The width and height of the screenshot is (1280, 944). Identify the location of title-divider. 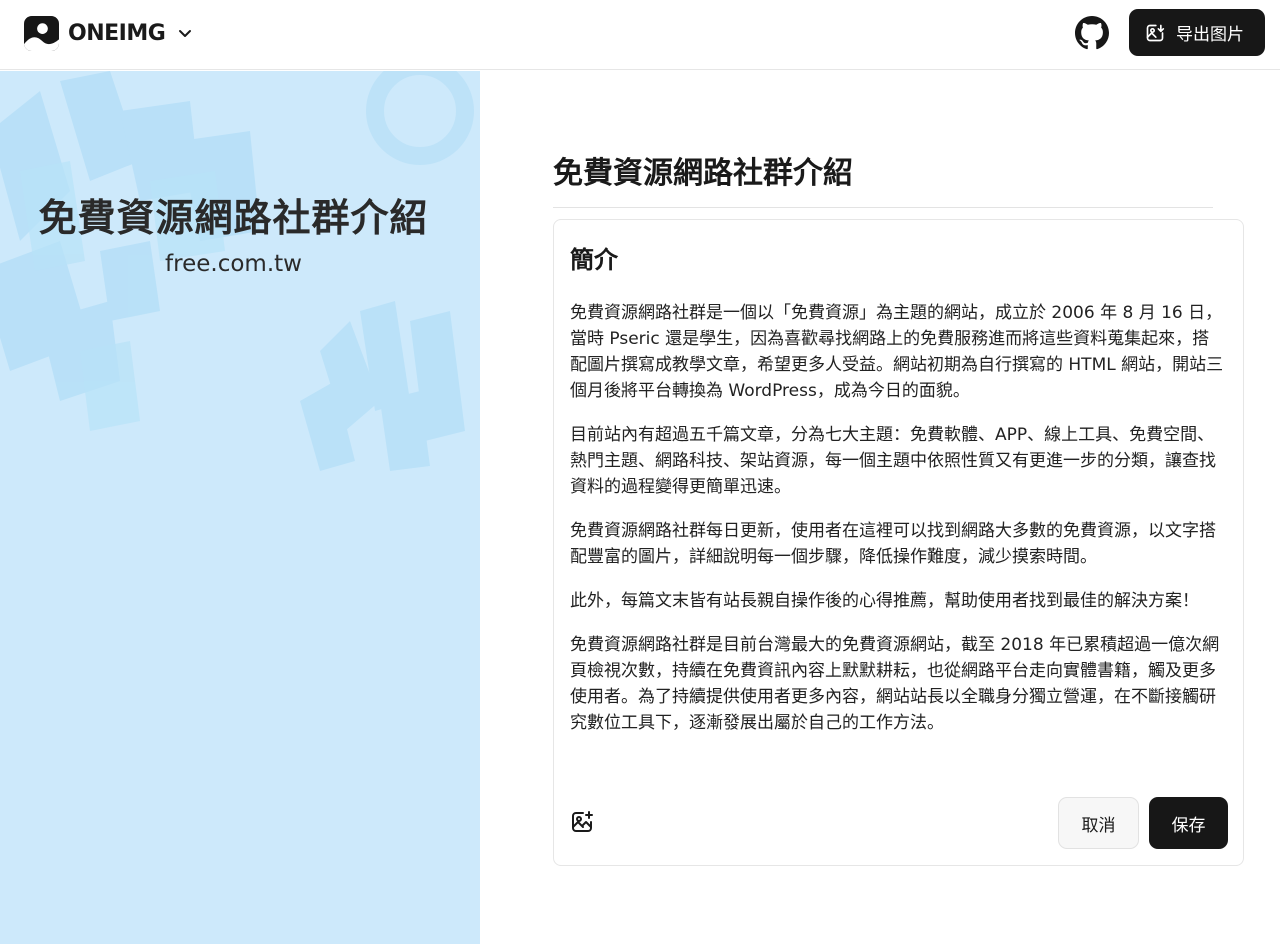
(883, 207).